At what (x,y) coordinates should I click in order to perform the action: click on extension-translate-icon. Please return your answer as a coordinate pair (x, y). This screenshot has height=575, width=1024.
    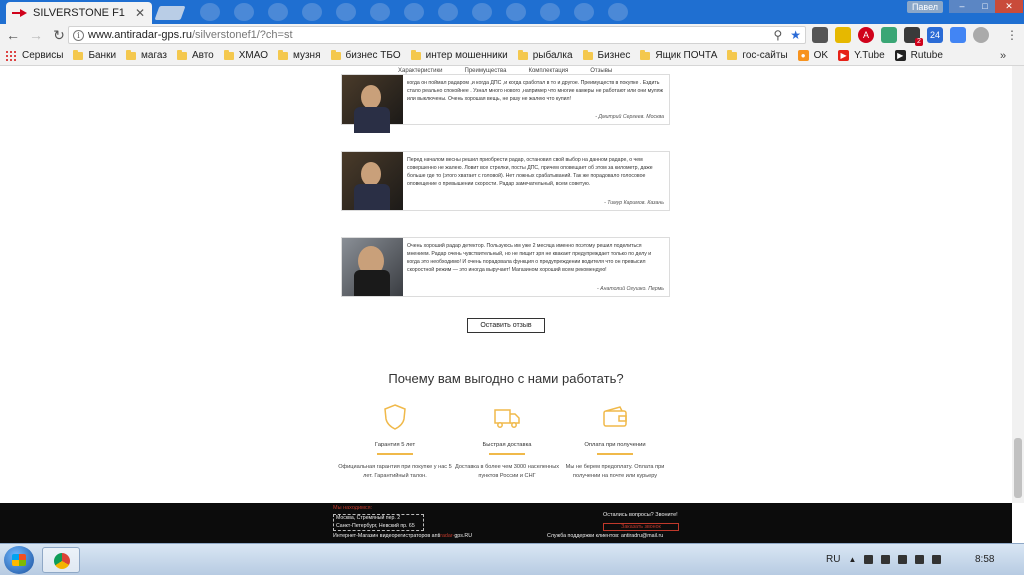
    Looking at the image, I should click on (958, 35).